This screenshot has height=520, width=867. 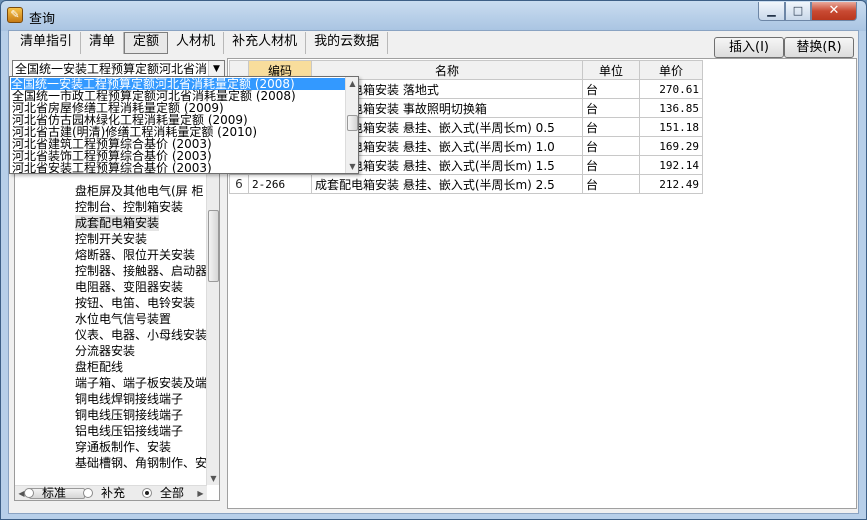 What do you see at coordinates (671, 127) in the screenshot?
I see `row-price: 151.18` at bounding box center [671, 127].